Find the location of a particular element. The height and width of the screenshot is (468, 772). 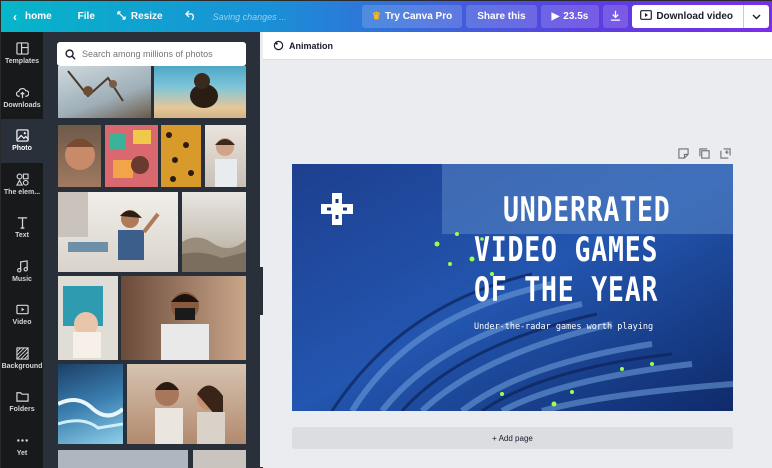

rail-label: Photo is located at coordinates (22, 149).